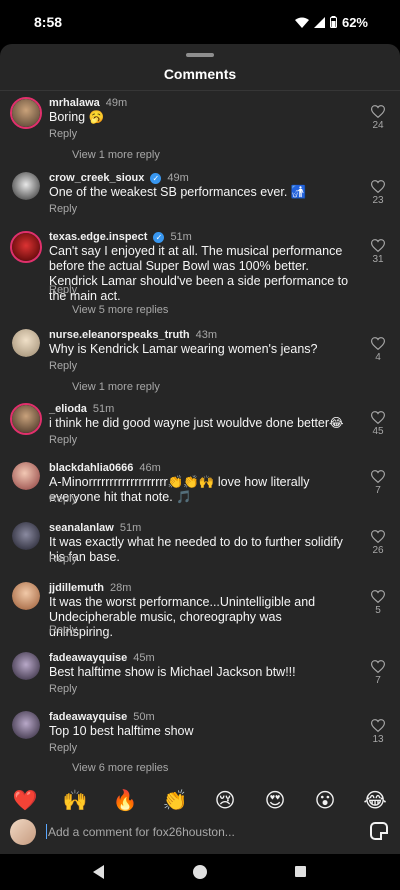 This screenshot has height=890, width=400. Describe the element at coordinates (200, 74) in the screenshot. I see `sheet-title: Comments` at that location.